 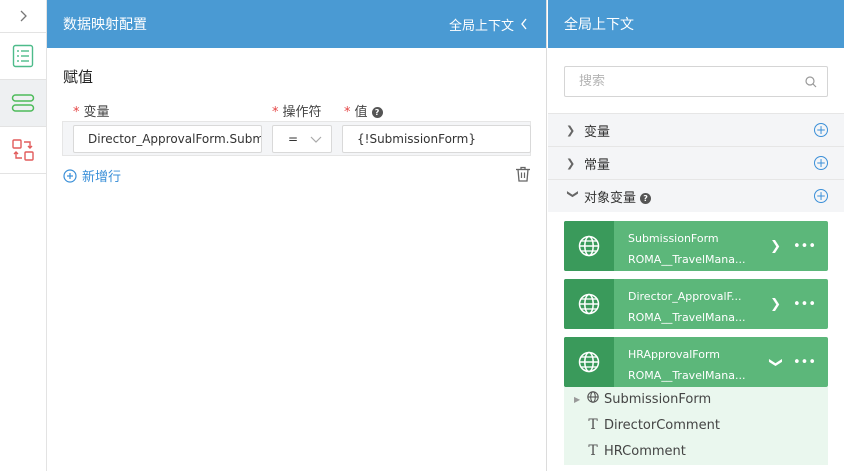 What do you see at coordinates (293, 139) in the screenshot?
I see `operator-select-value: =` at bounding box center [293, 139].